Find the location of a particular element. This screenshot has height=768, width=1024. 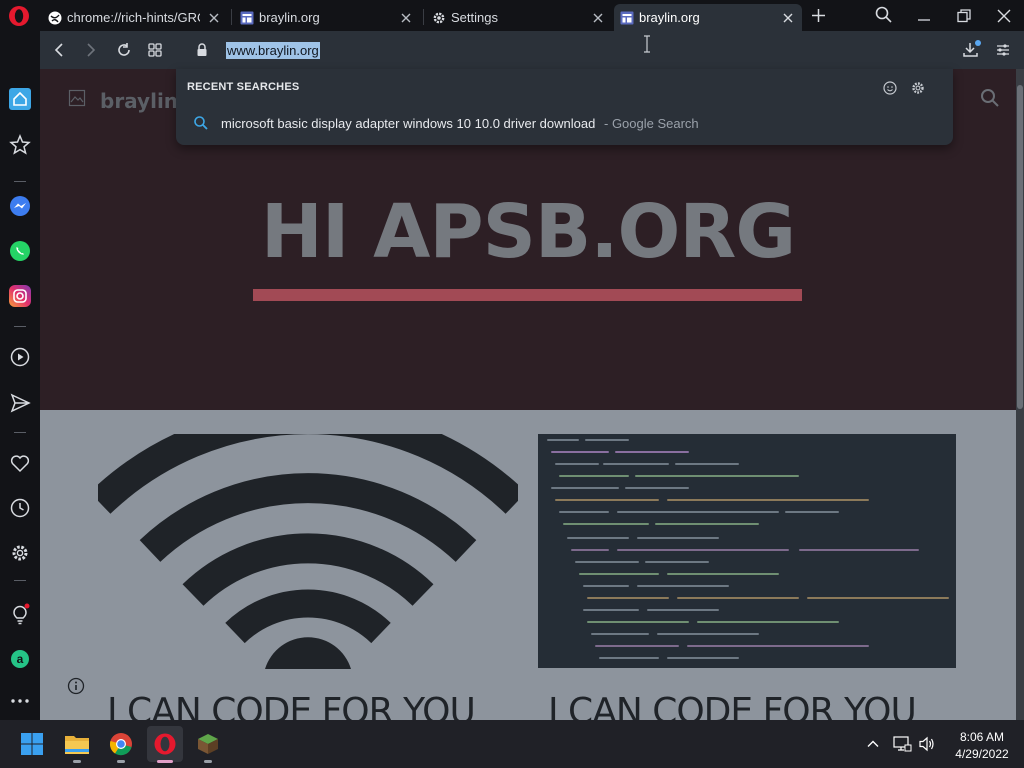

heart-icon is located at coordinates (20, 463).